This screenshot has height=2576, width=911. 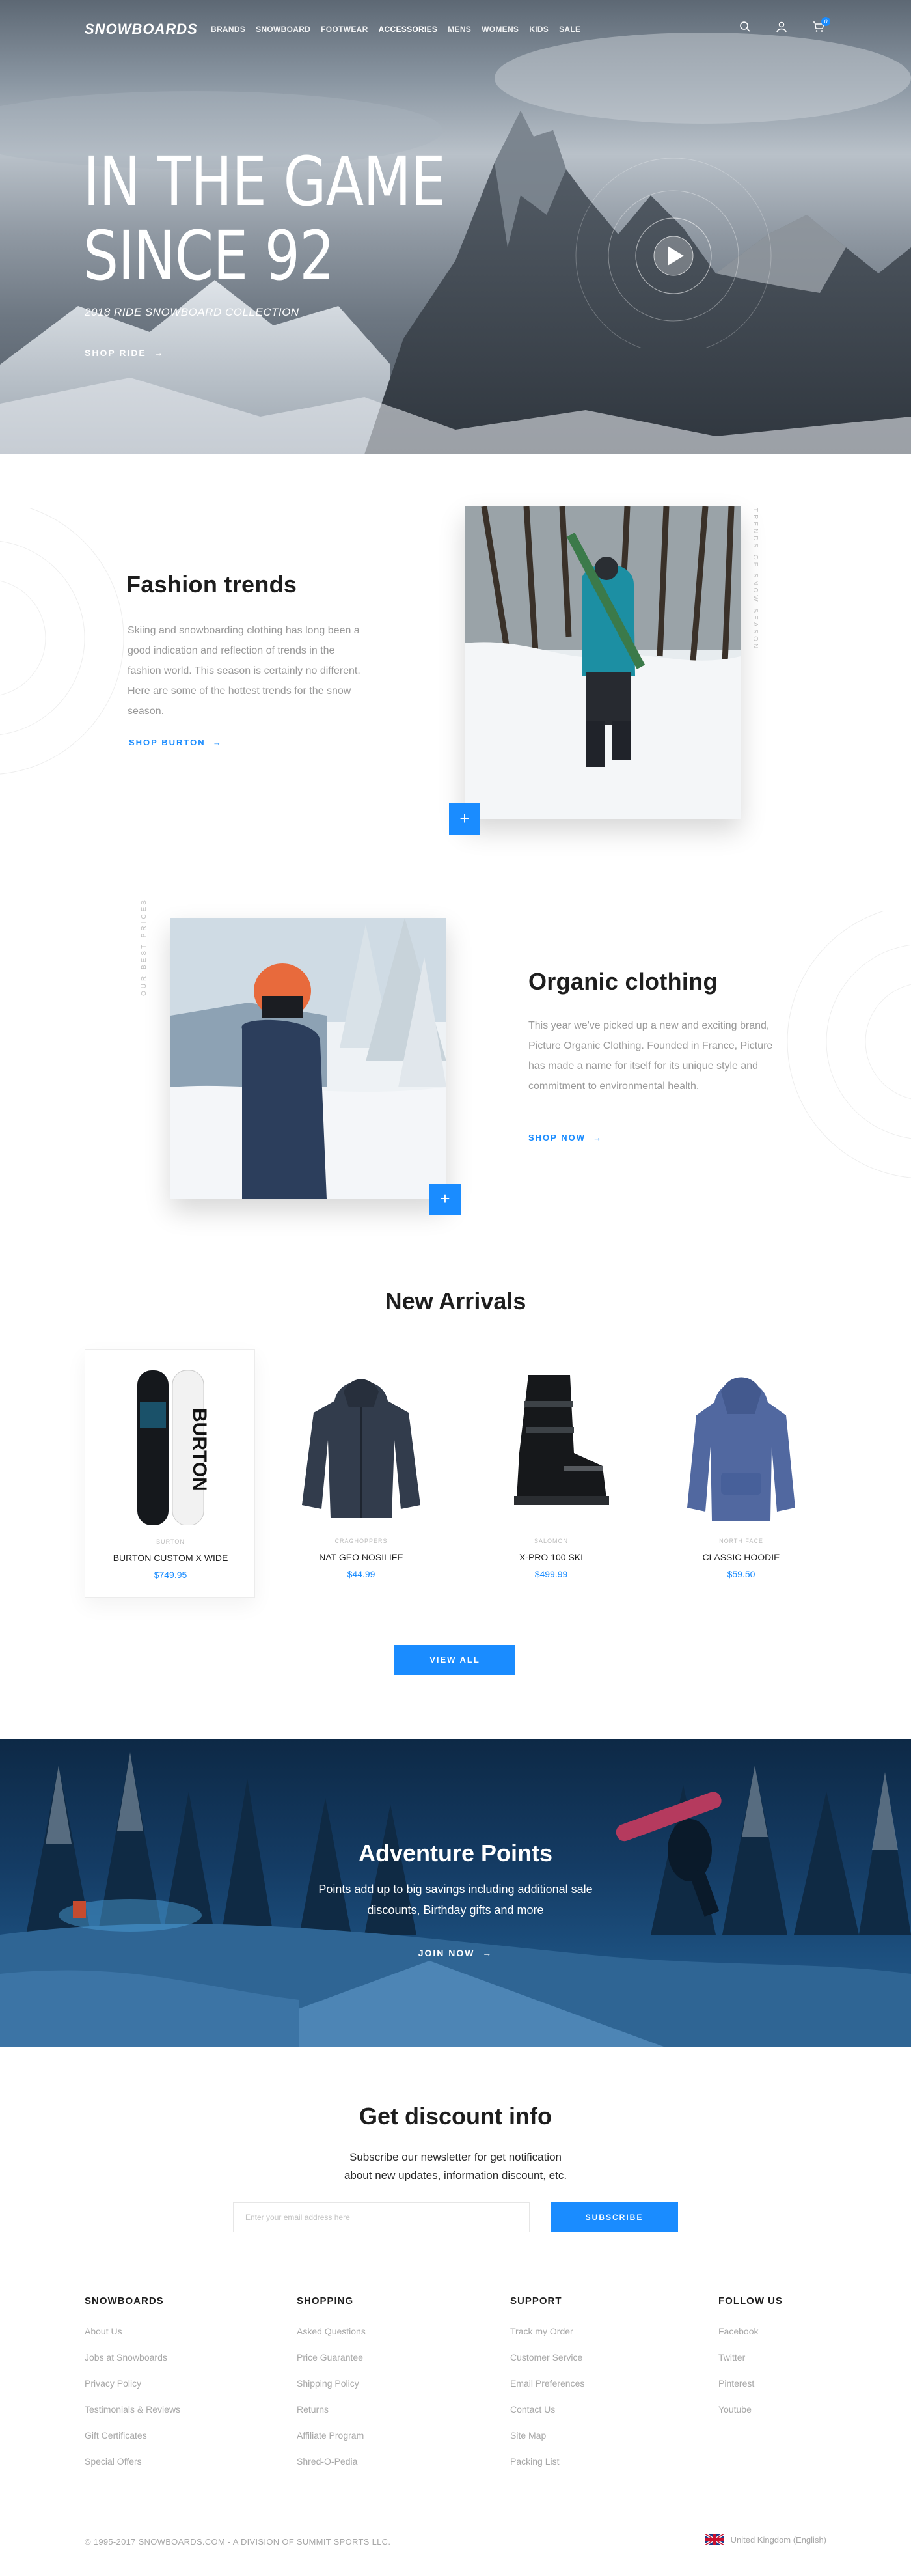 What do you see at coordinates (132, 2365) in the screenshot?
I see `footer-link: Jobs at Snowboards` at bounding box center [132, 2365].